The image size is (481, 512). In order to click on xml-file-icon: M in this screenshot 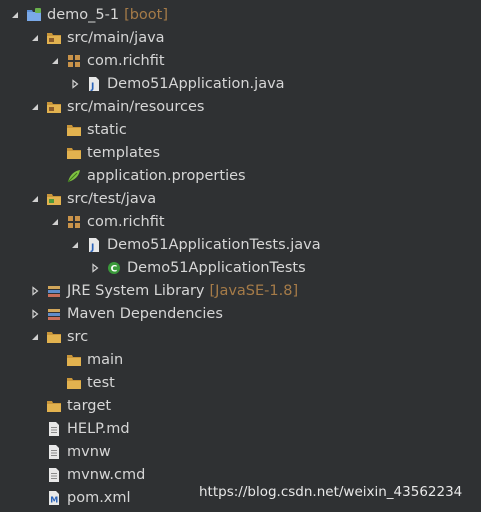, I will do `click(54, 498)`.